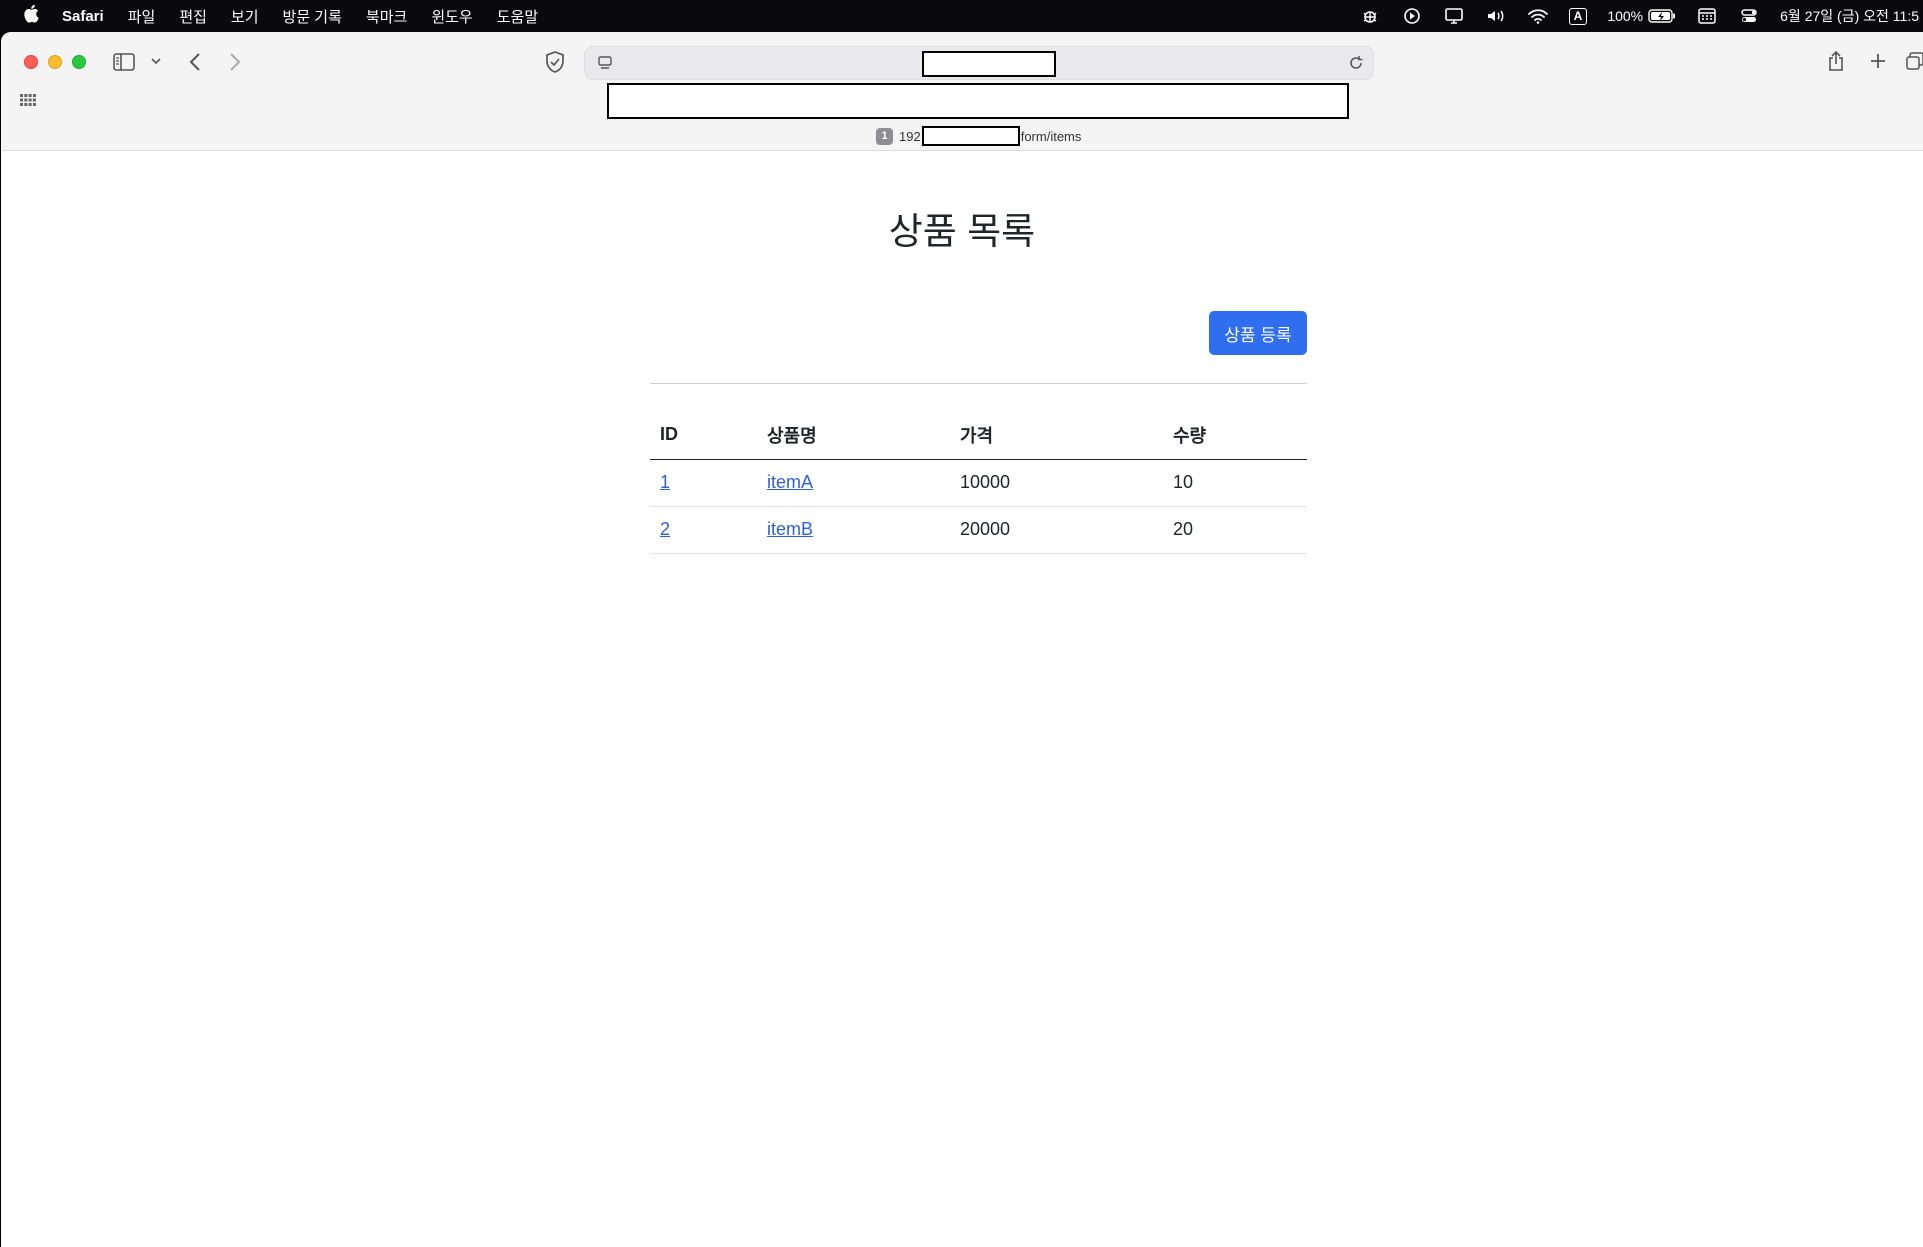  I want to click on header-price: 가격, so click(1056, 435).